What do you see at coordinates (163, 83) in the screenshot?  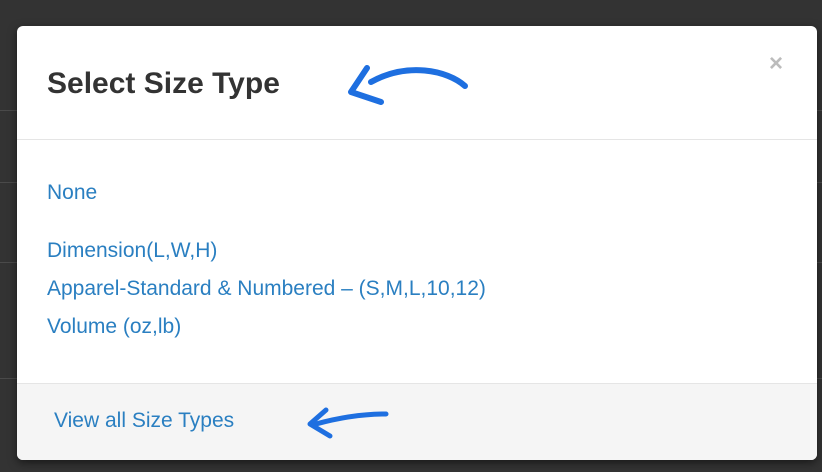 I see `modal-title: Select Size Type` at bounding box center [163, 83].